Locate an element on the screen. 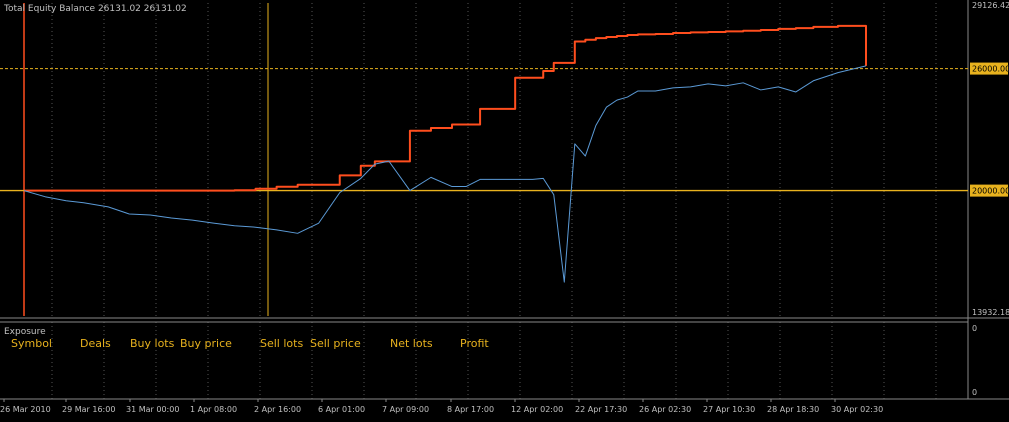  level-price-label: 20000.00 is located at coordinates (990, 191).